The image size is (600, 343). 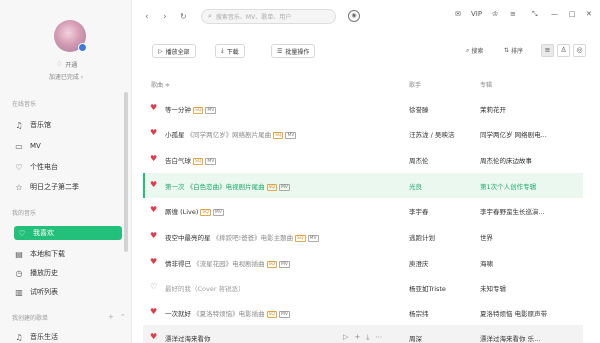 What do you see at coordinates (495, 14) in the screenshot?
I see `skin-icon: ♔` at bounding box center [495, 14].